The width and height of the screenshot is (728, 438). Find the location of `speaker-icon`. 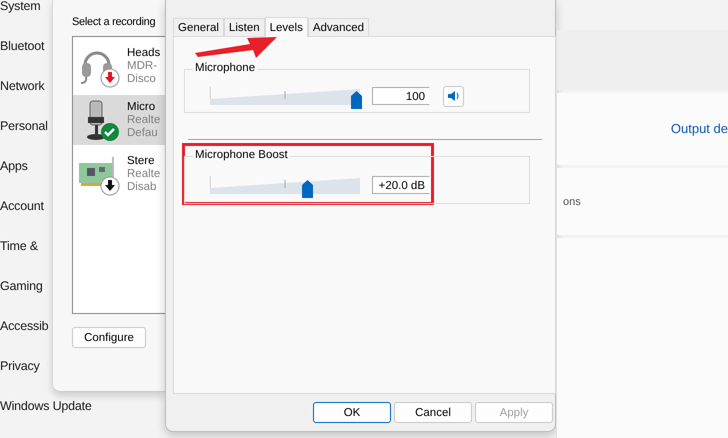

speaker-icon is located at coordinates (453, 96).